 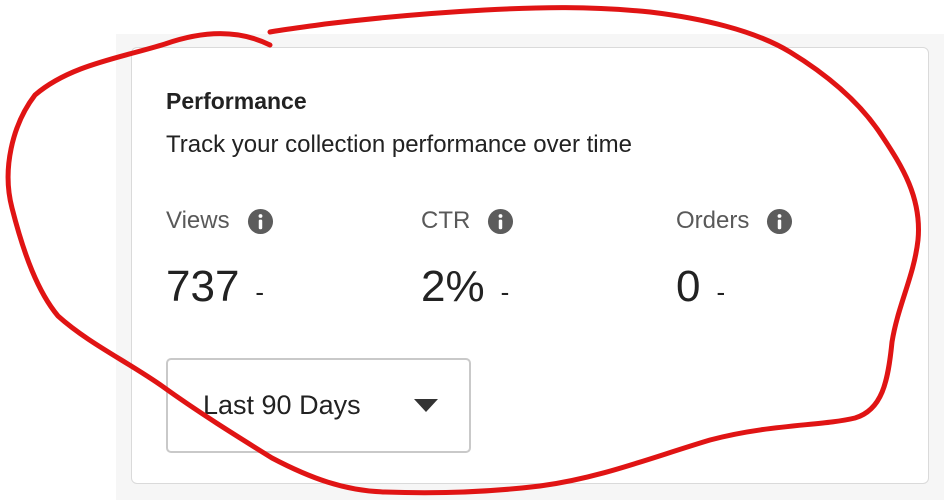 I want to click on metric-views: Views 737 -, so click(x=220, y=259).